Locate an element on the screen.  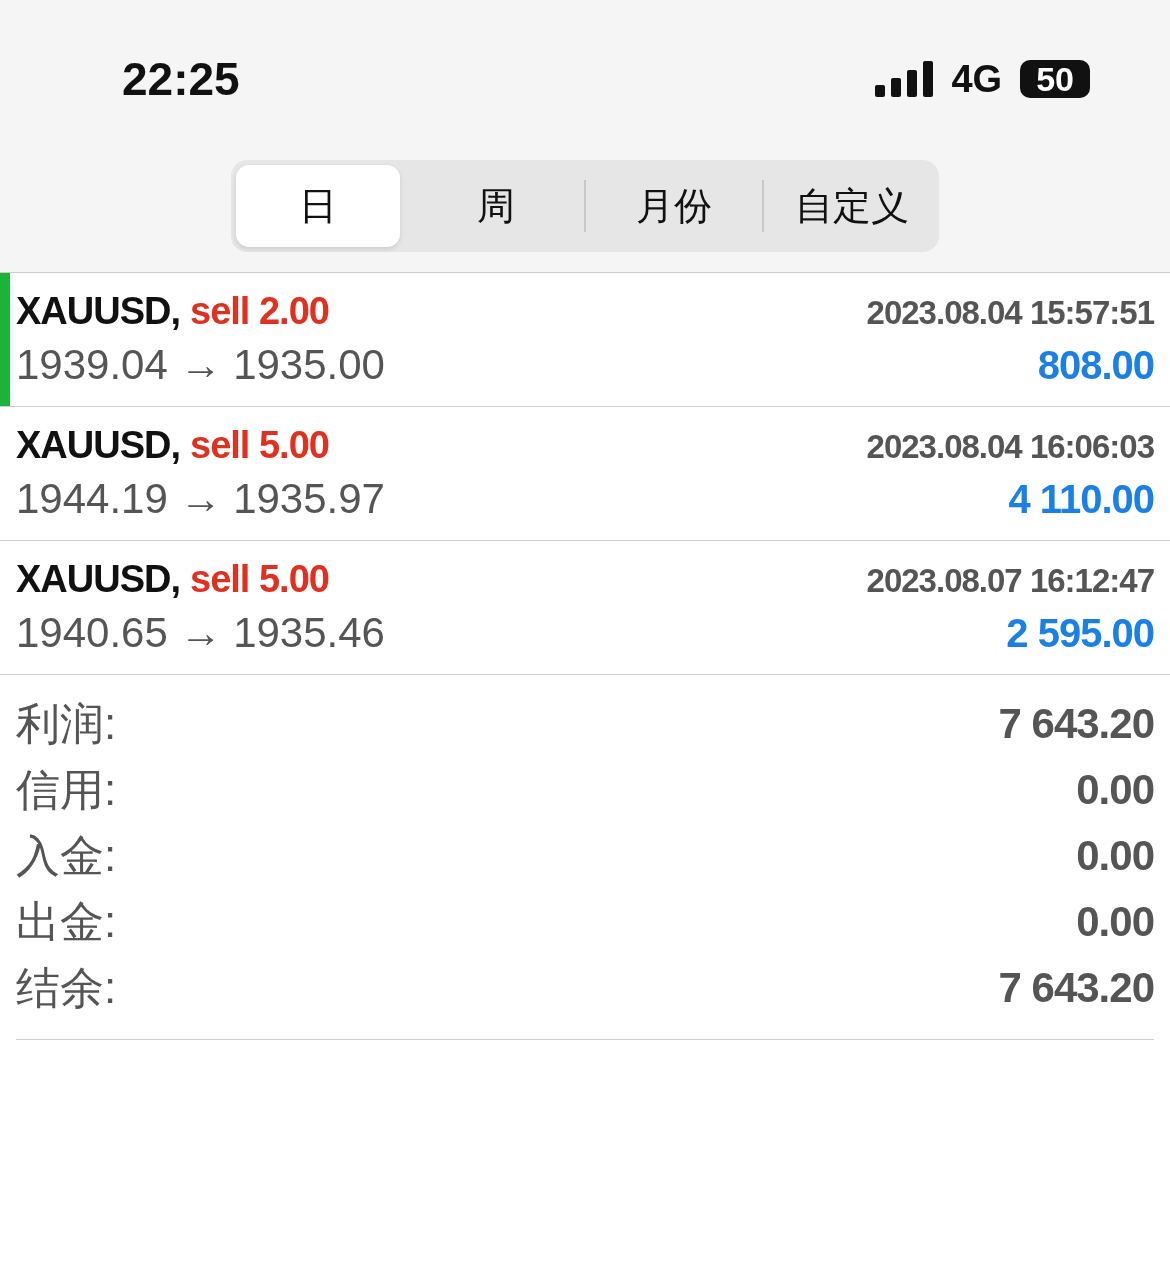
period-tab: 自定义 is located at coordinates (852, 206).